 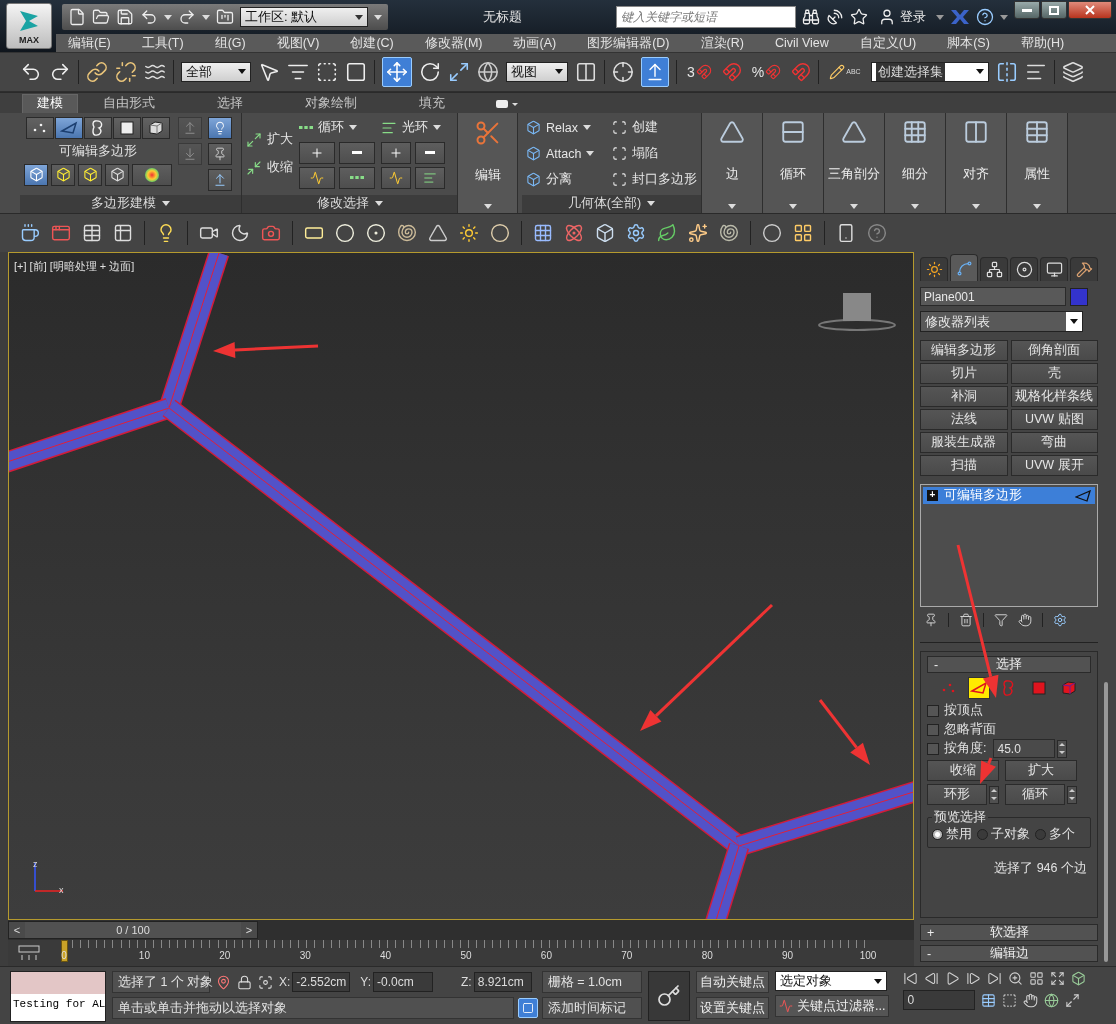 I want to click on modifier-button: 扫描, so click(x=964, y=466).